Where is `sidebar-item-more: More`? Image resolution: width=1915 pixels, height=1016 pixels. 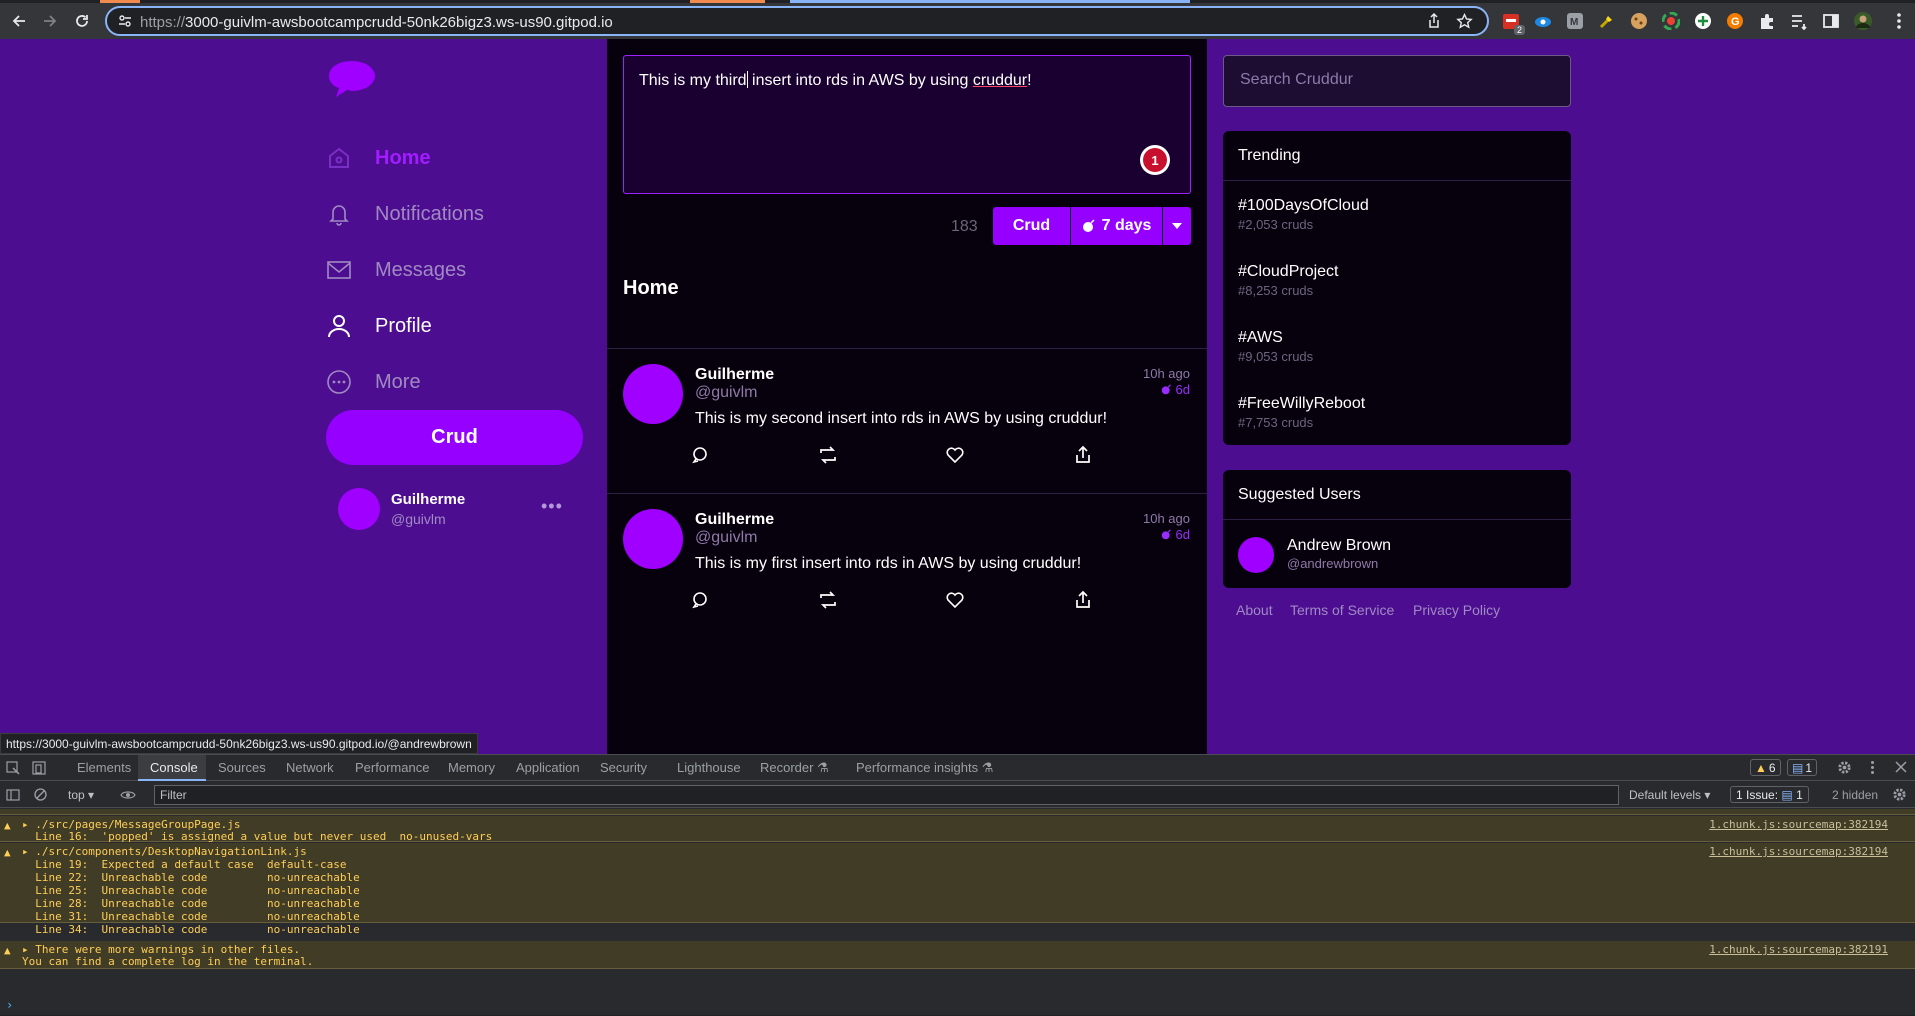 sidebar-item-more: More is located at coordinates (373, 382).